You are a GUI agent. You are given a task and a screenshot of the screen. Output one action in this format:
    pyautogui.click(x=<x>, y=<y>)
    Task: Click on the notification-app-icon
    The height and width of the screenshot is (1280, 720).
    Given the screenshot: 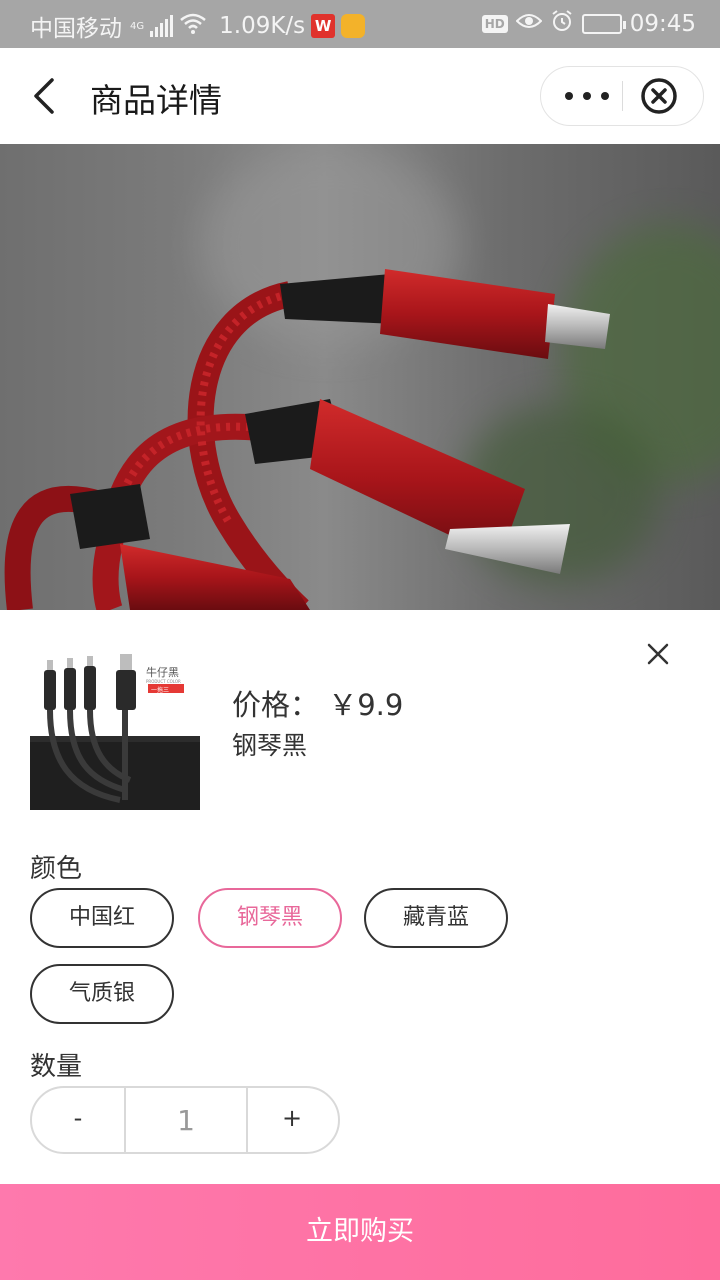 What is the action you would take?
    pyautogui.click(x=353, y=26)
    